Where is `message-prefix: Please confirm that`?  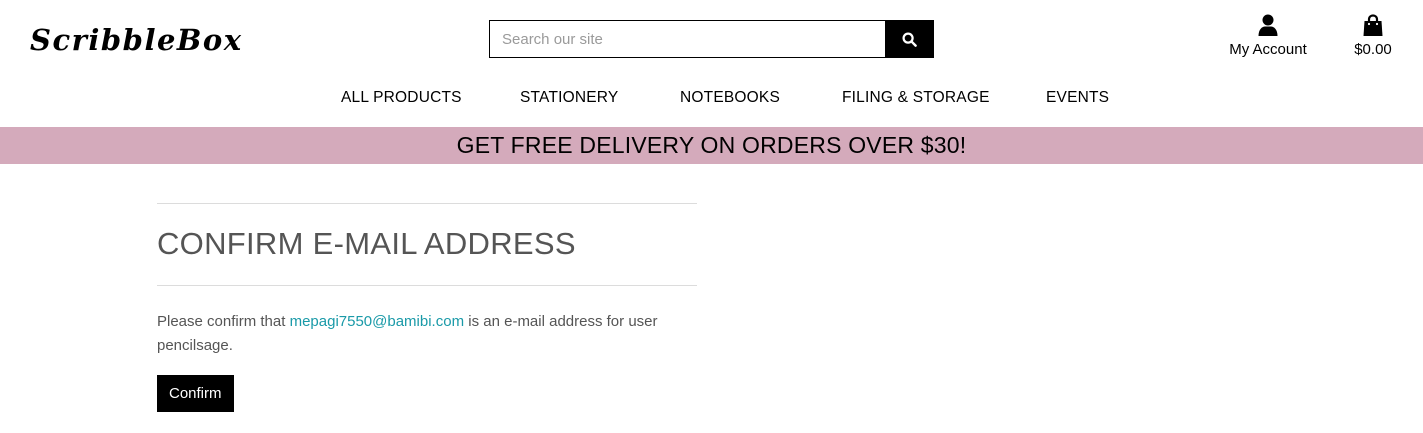
message-prefix: Please confirm that is located at coordinates (221, 321).